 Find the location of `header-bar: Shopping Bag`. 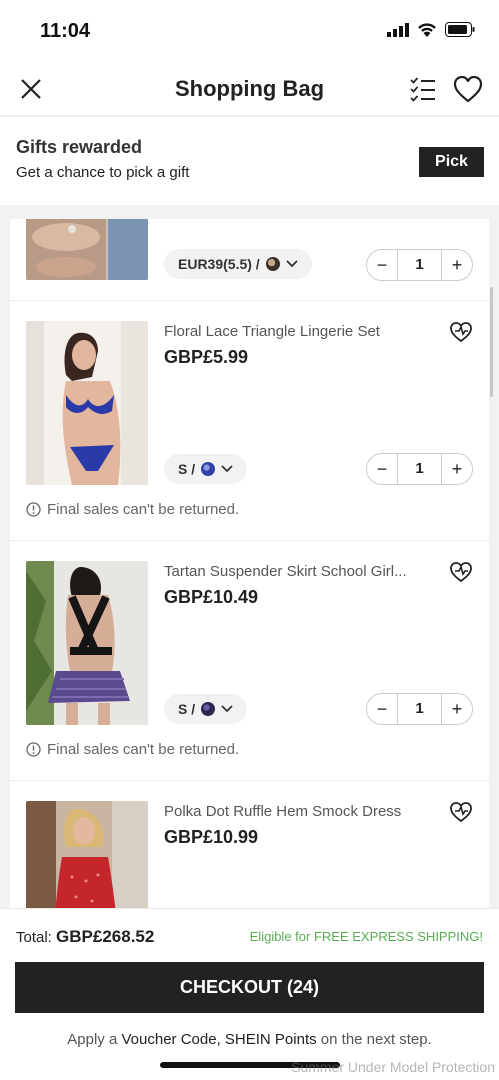

header-bar: Shopping Bag is located at coordinates (249, 89).